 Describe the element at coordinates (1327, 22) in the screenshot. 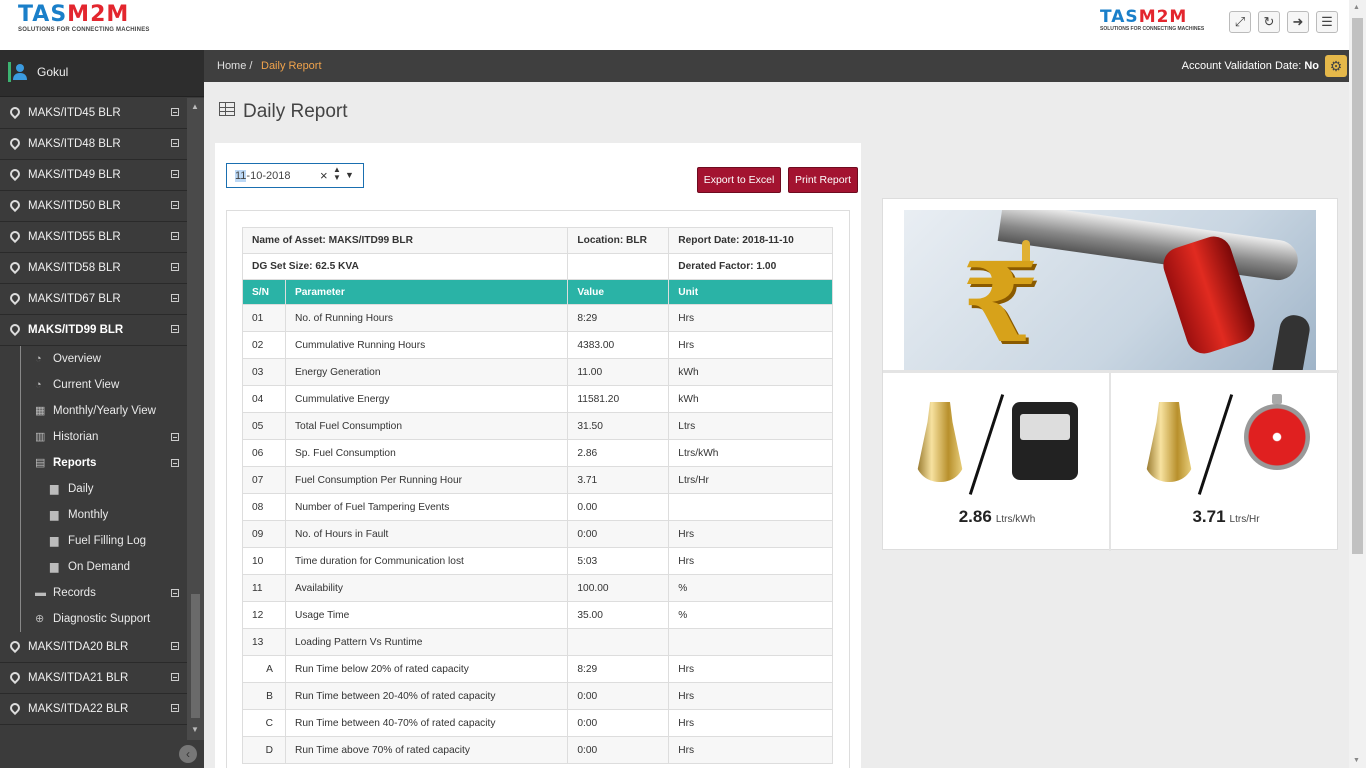

I see `menu-icon: ☰` at that location.